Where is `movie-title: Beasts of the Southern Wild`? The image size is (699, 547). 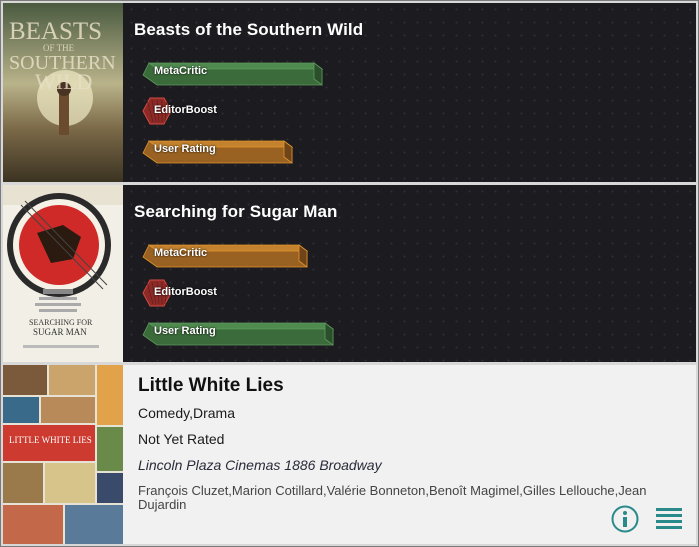
movie-title: Beasts of the Southern Wild is located at coordinates (248, 30).